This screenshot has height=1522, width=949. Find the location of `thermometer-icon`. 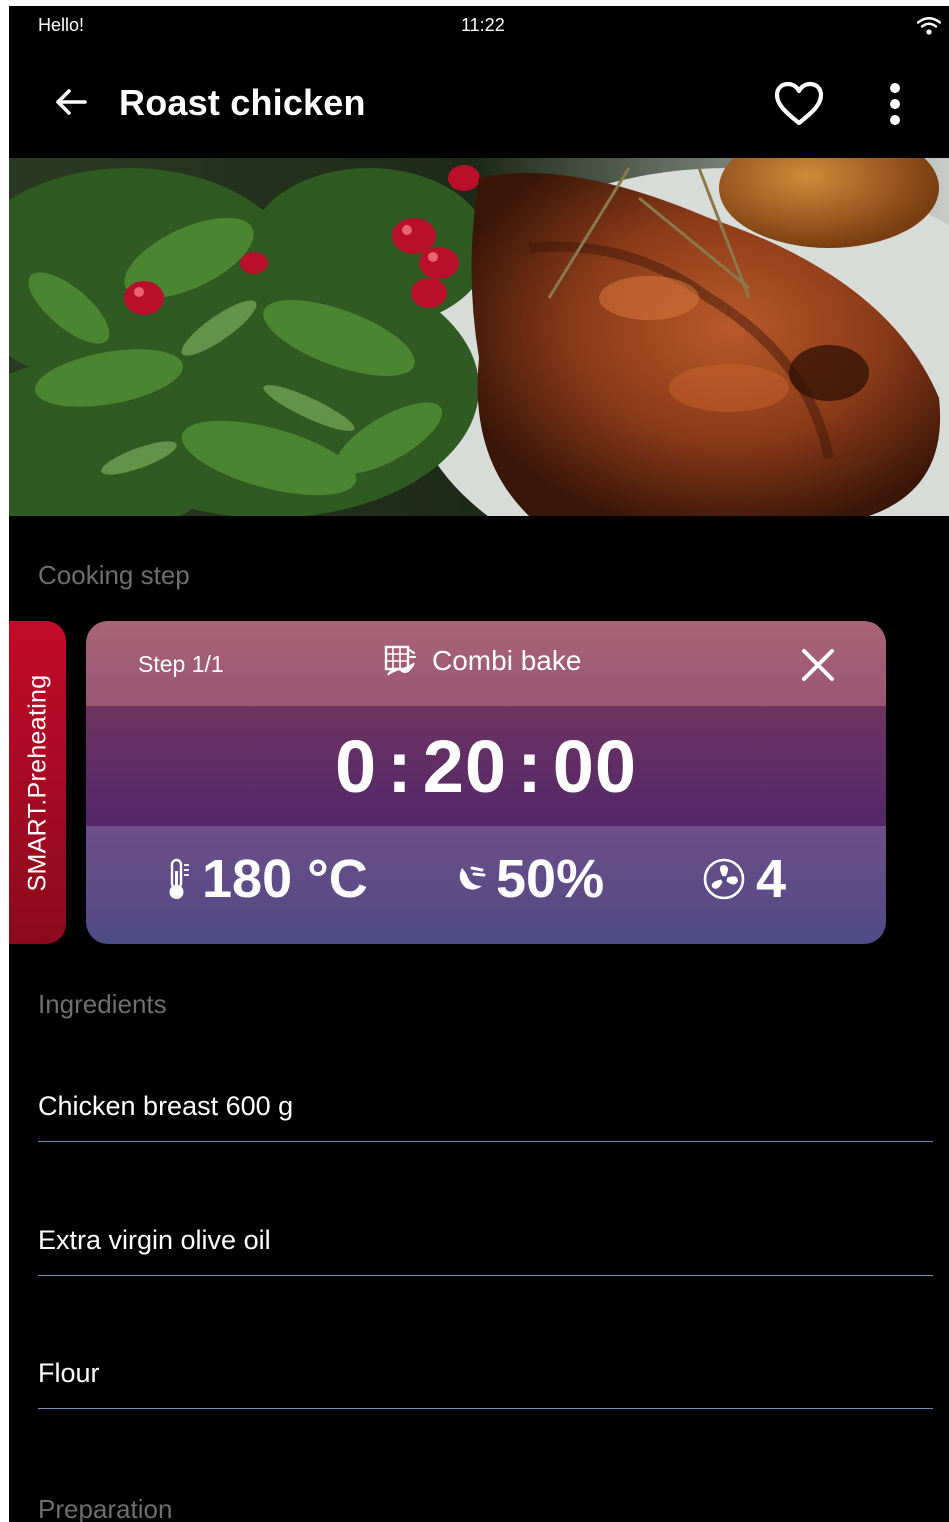

thermometer-icon is located at coordinates (179, 878).